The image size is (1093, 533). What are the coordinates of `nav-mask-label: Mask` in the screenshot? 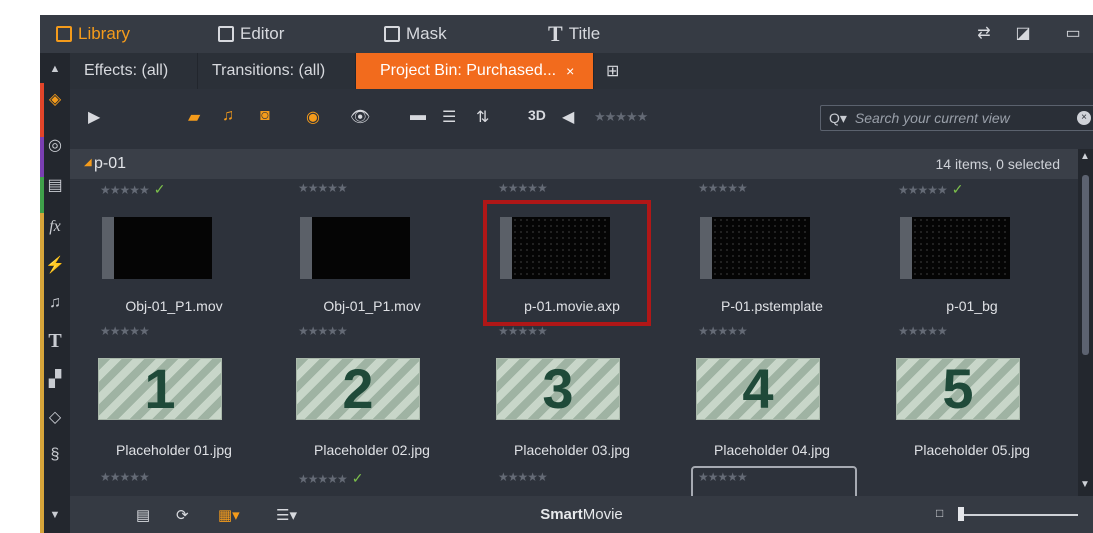 It's located at (426, 33).